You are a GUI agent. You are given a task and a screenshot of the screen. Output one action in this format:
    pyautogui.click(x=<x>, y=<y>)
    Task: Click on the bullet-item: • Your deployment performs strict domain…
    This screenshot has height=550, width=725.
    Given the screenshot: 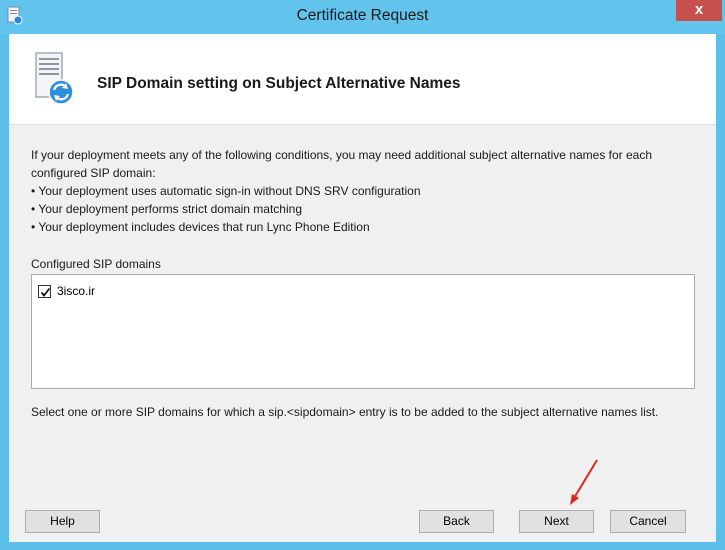 What is the action you would take?
    pyautogui.click(x=166, y=209)
    